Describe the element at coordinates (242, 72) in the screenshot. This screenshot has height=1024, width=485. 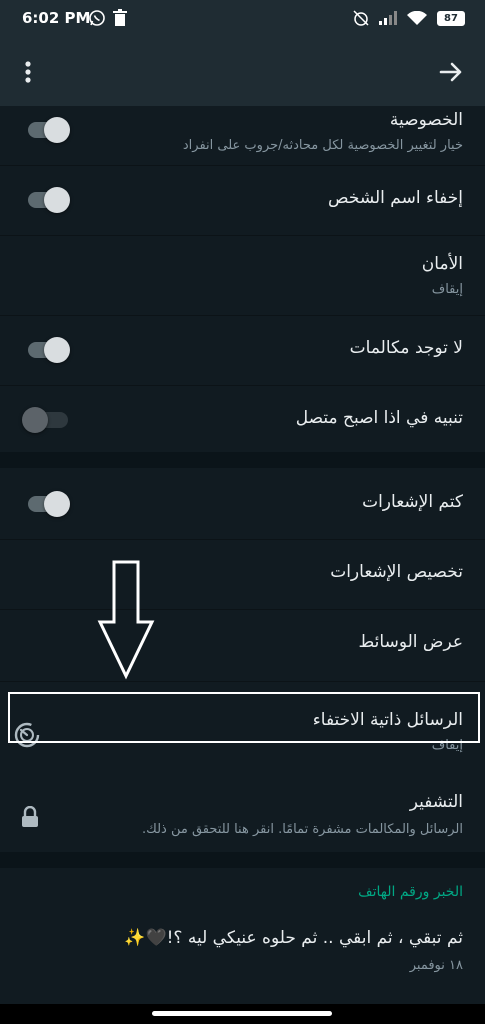
I see `app-bar` at that location.